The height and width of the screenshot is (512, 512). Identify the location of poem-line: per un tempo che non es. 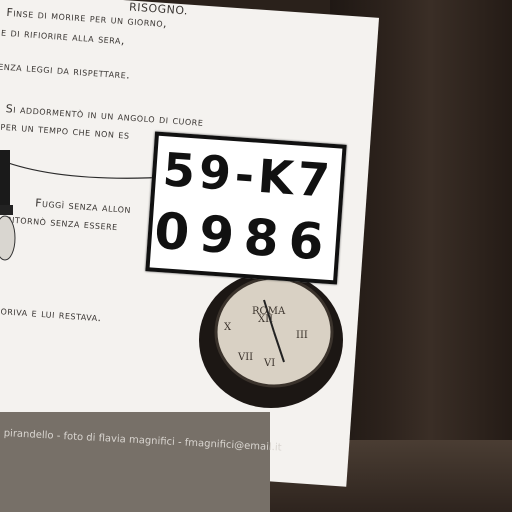
(65, 130).